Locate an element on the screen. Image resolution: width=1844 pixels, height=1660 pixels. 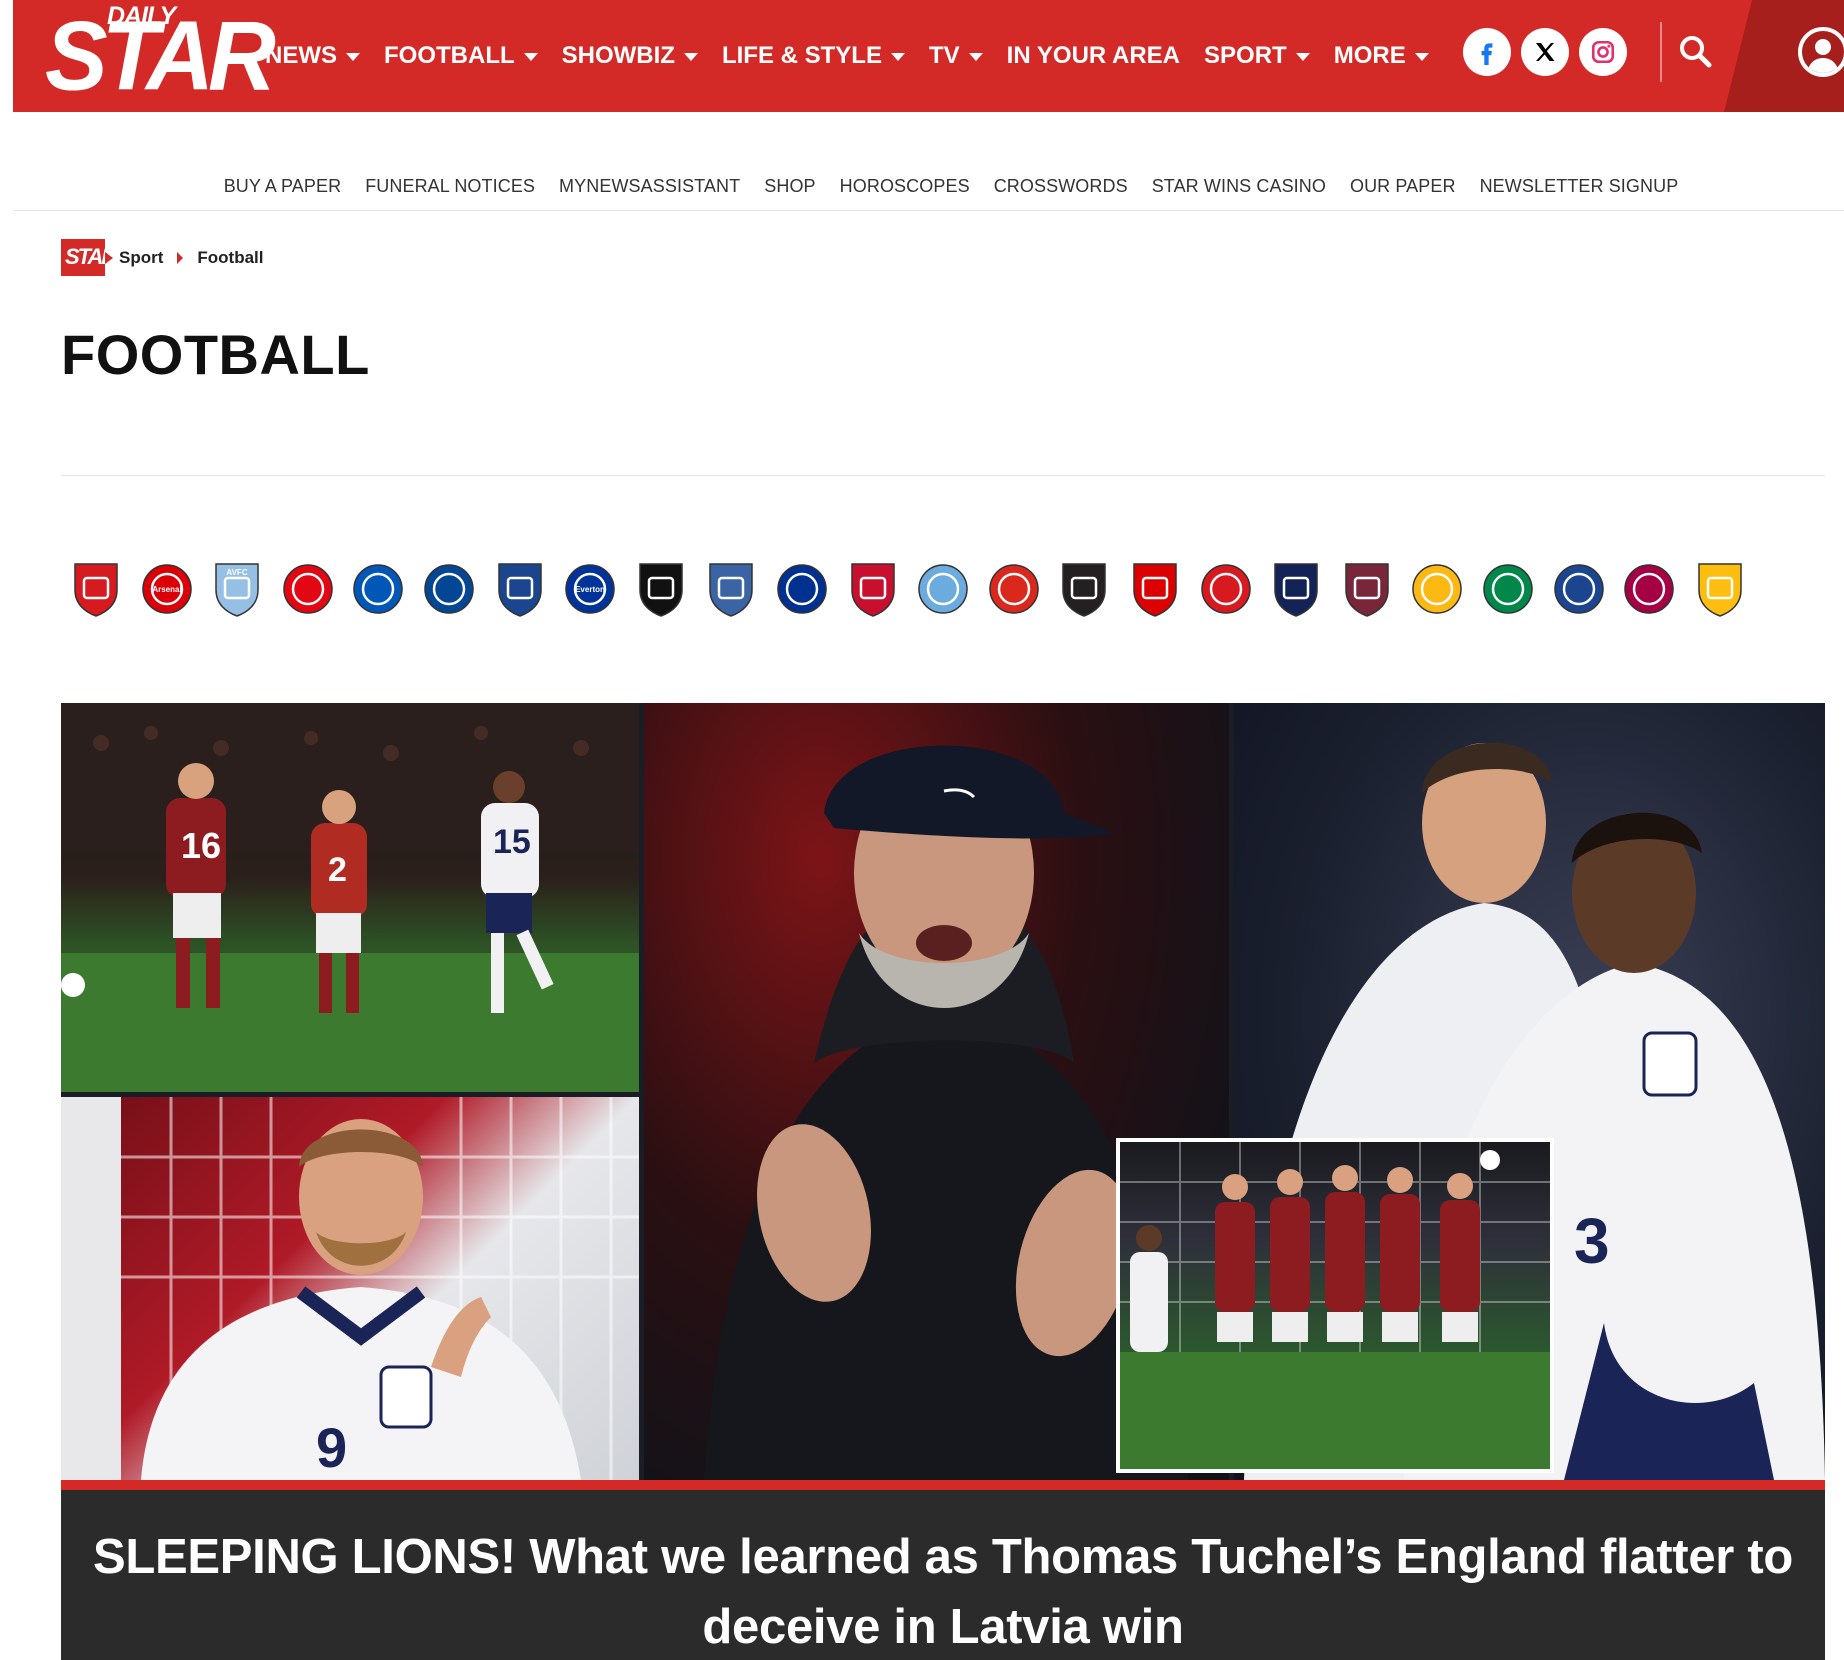
subnav-horoscopes: HOROSCOPES is located at coordinates (905, 187).